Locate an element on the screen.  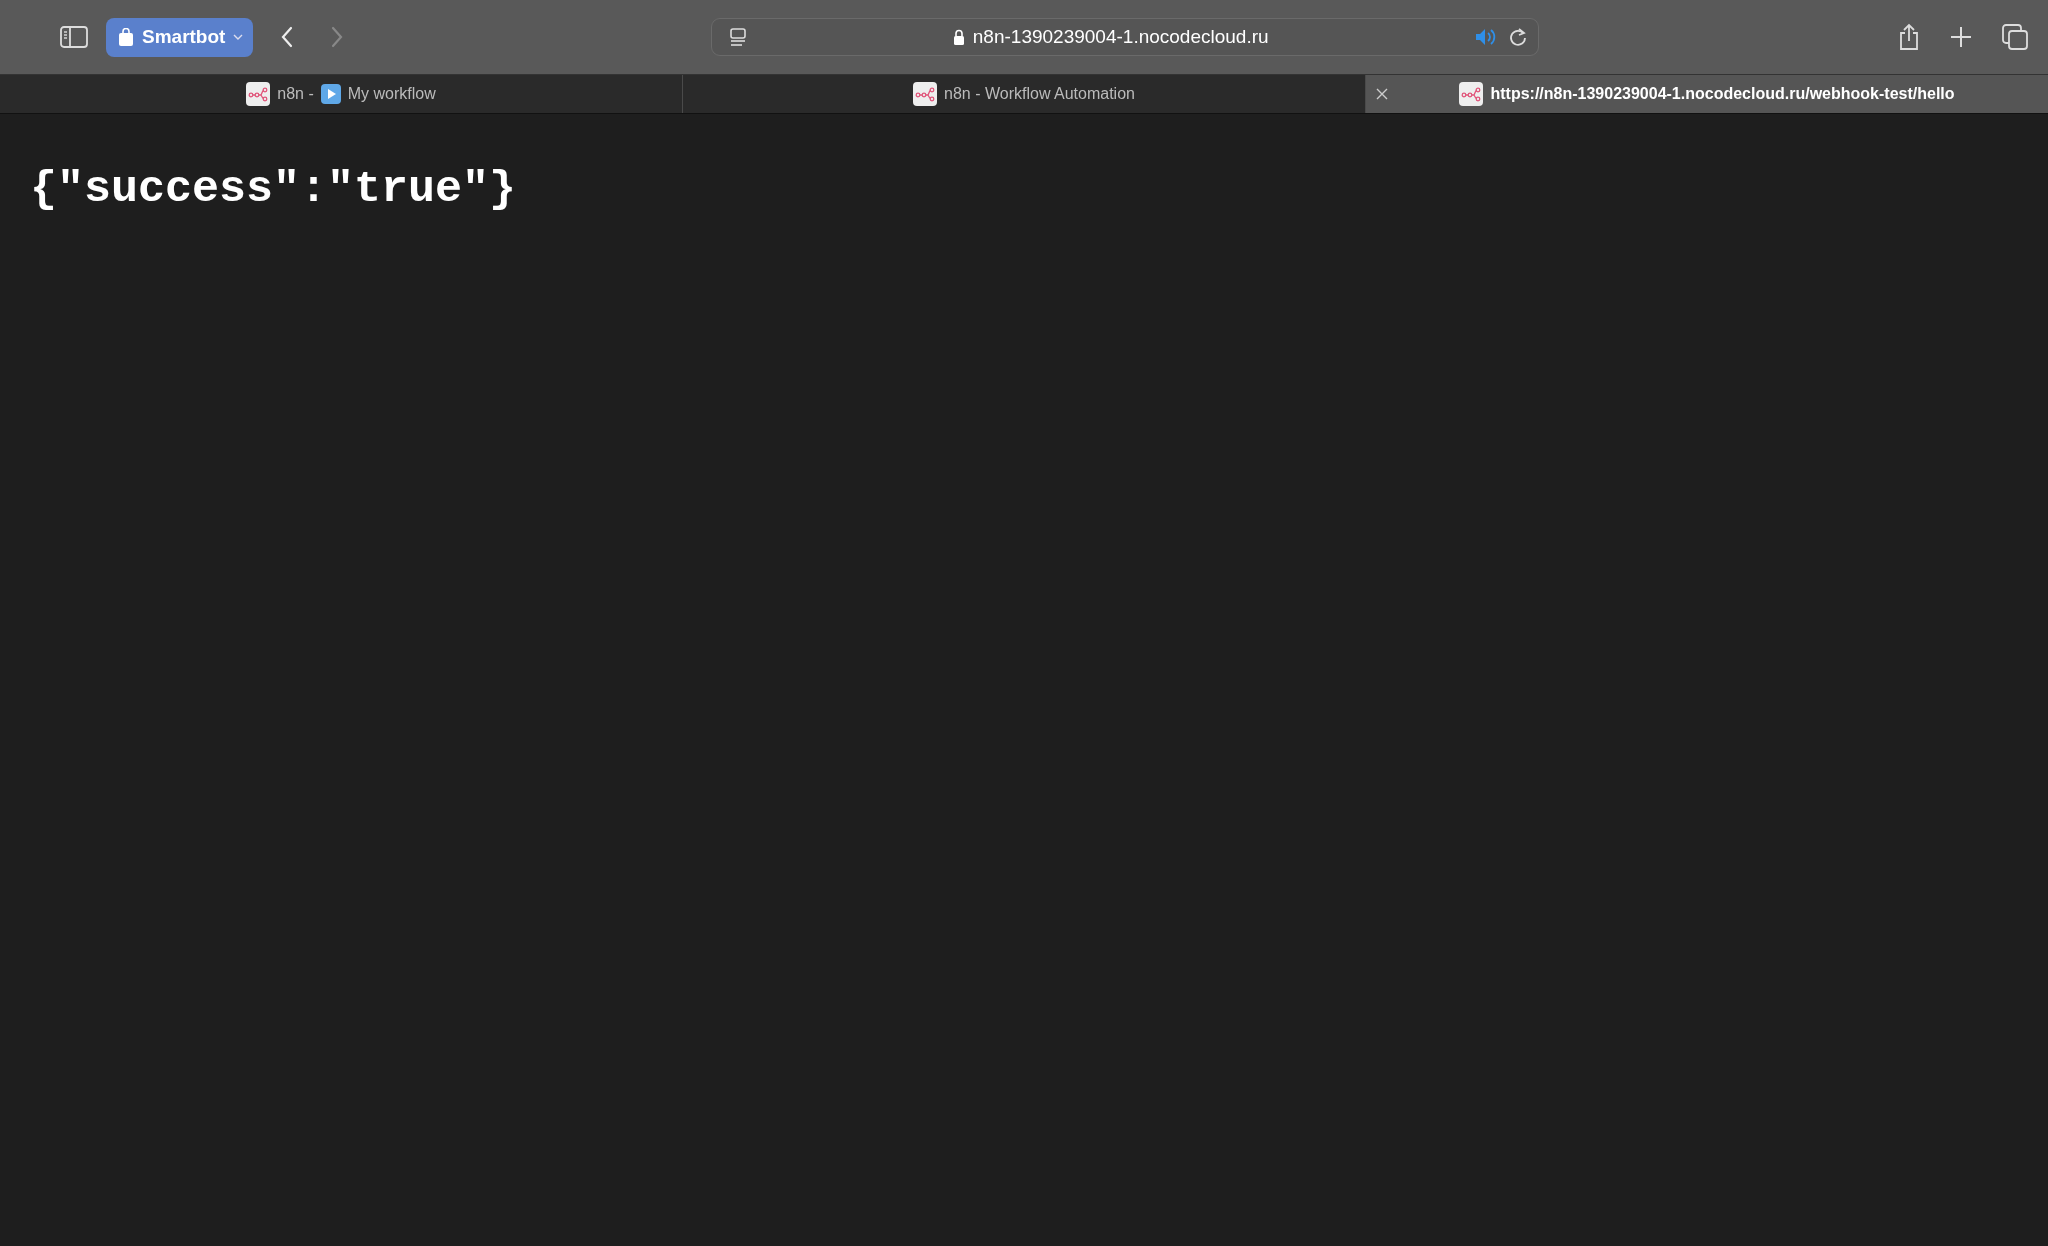
tabs-overview-icon is located at coordinates (2015, 37).